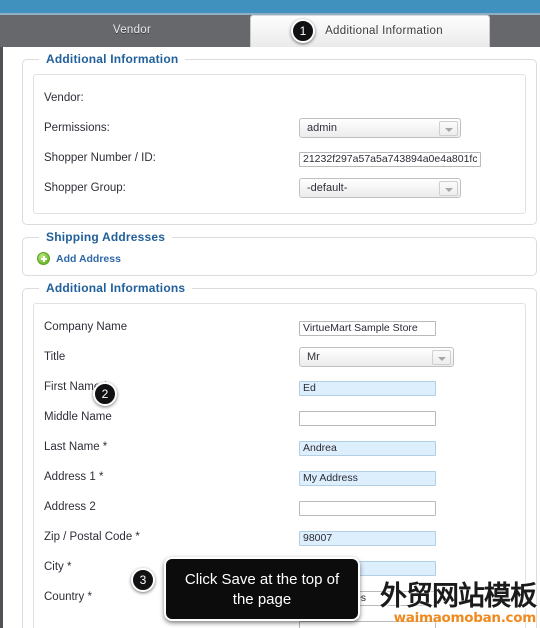 The height and width of the screenshot is (628, 540). I want to click on address-1-input, so click(367, 478).